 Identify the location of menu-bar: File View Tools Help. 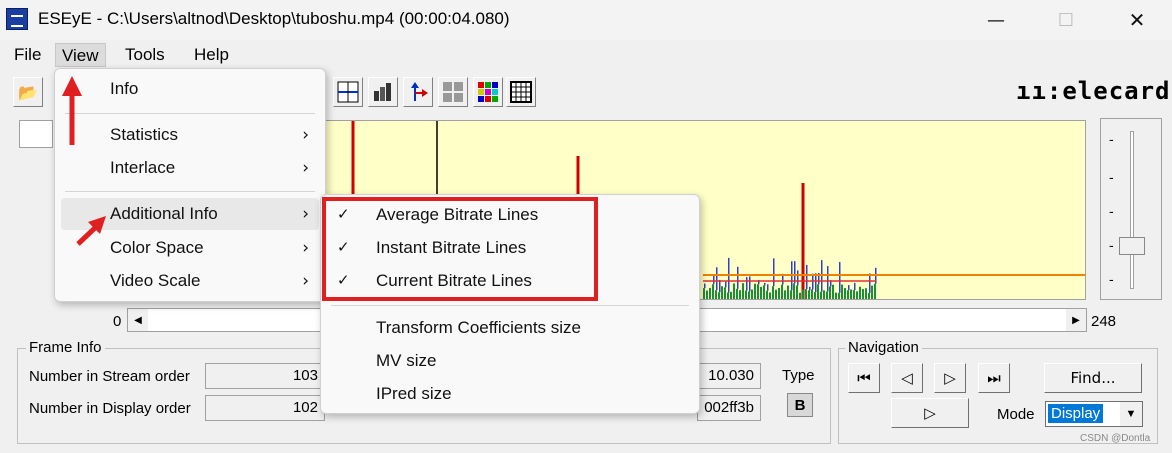
(586, 54).